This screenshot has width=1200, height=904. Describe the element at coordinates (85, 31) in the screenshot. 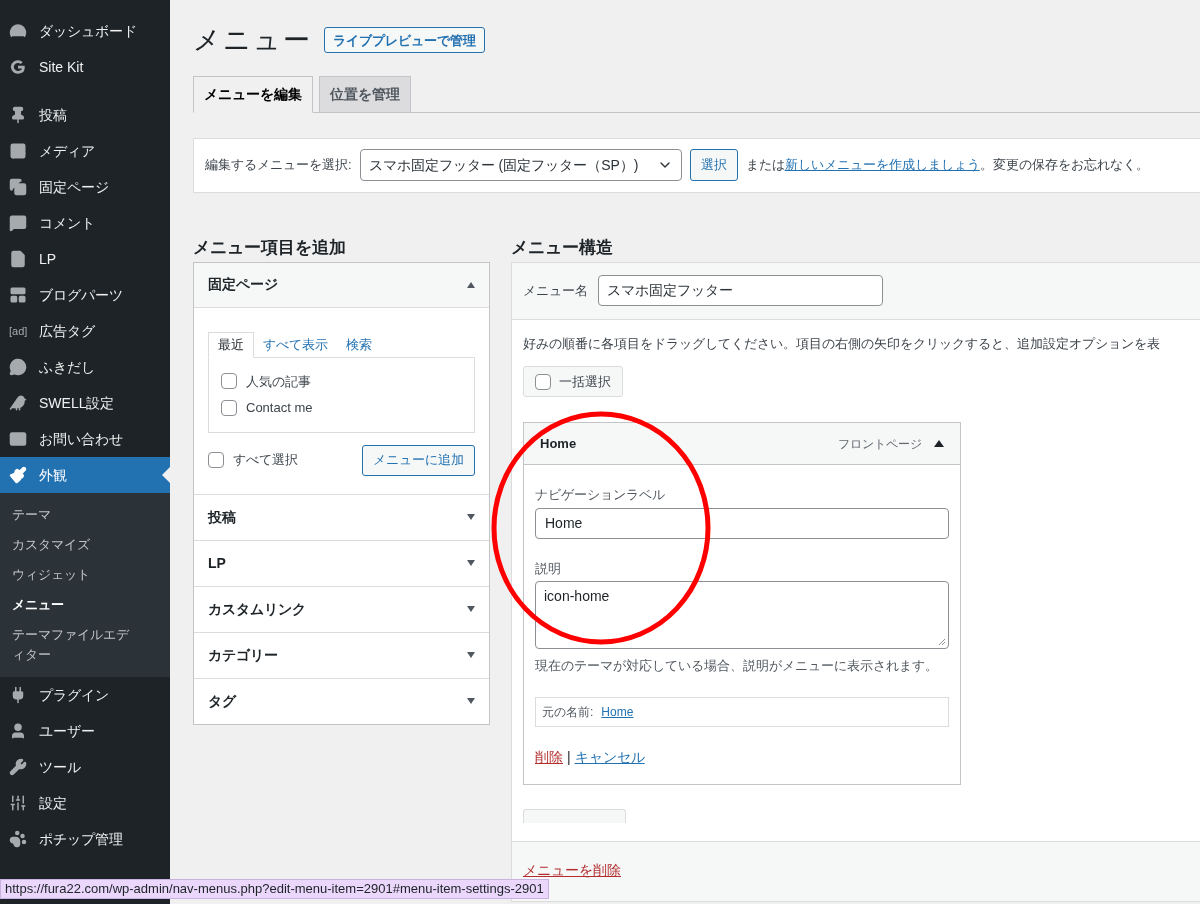

I see `sidebar-item: ダッシュボード` at that location.